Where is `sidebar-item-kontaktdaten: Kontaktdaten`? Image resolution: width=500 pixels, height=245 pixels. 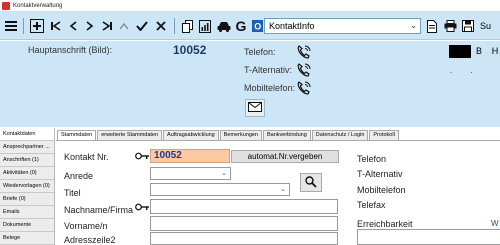
sidebar-item-kontaktdaten: Kontaktdaten is located at coordinates (27, 134).